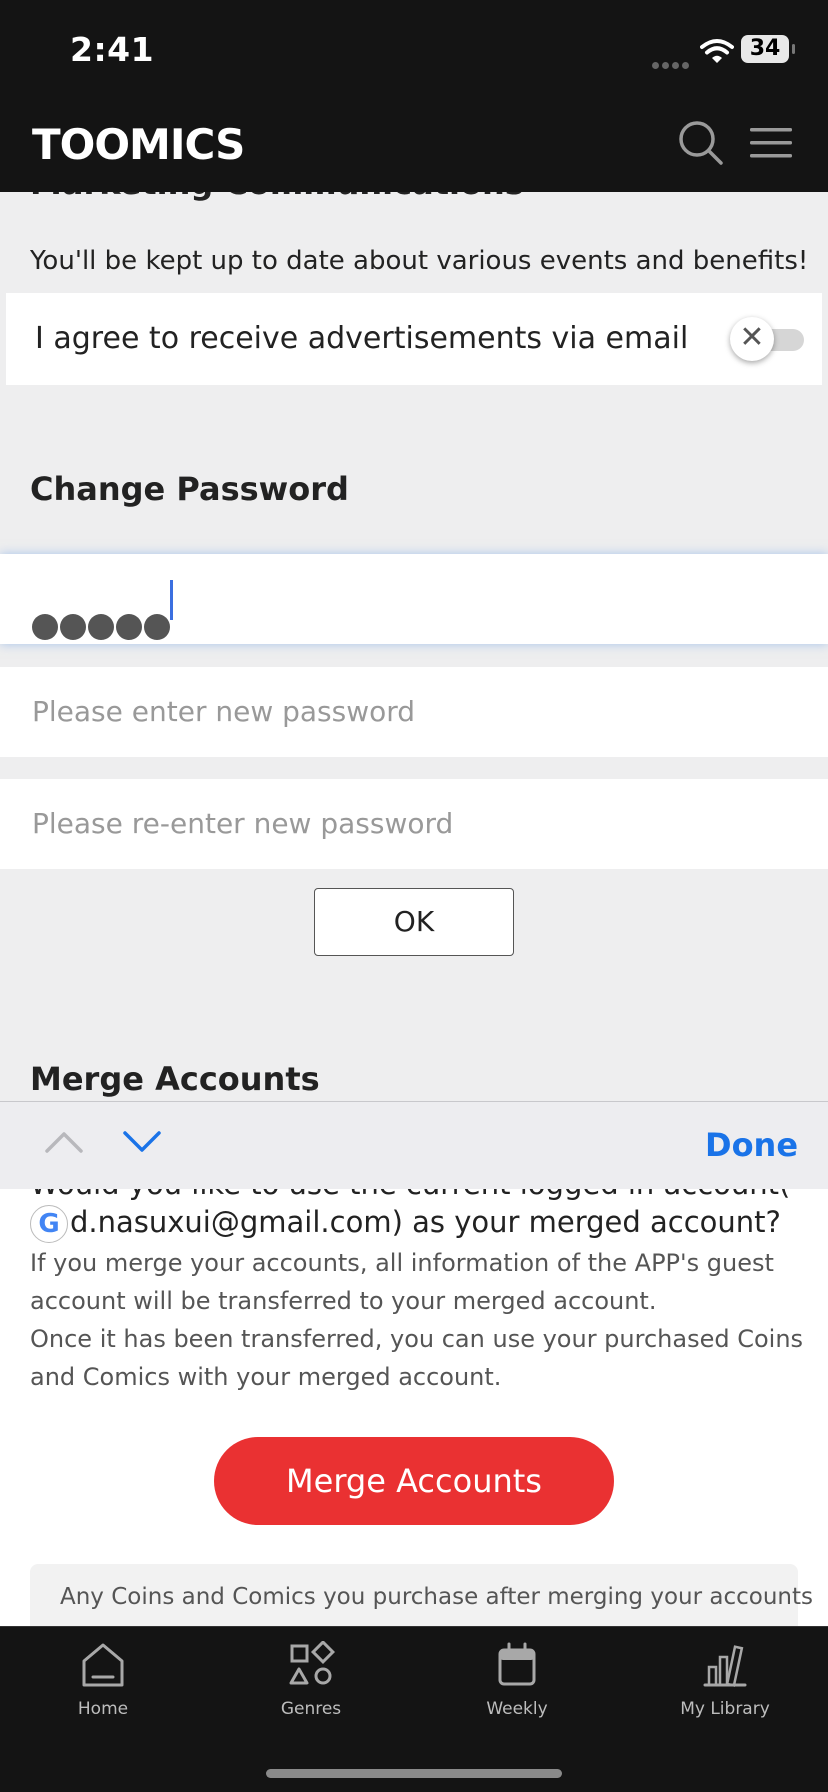 The image size is (828, 1792). I want to click on email-ads-toggle: ✕, so click(767, 339).